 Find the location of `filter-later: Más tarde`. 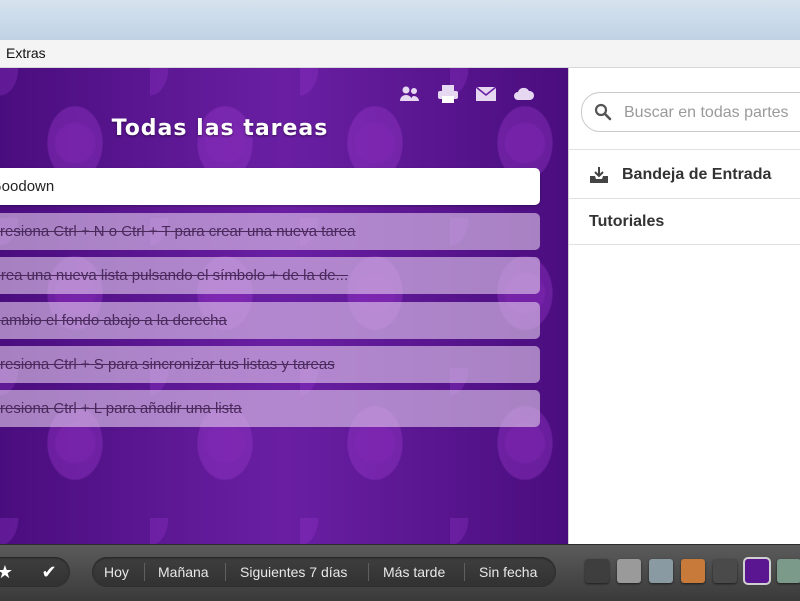

filter-later: Más tarde is located at coordinates (414, 572).